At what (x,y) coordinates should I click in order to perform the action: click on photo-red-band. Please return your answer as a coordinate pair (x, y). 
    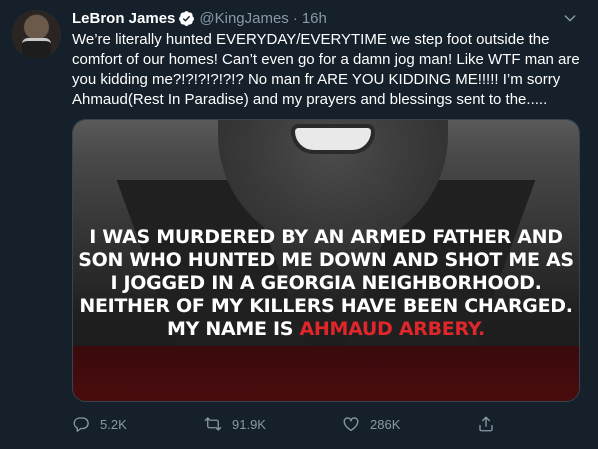
    Looking at the image, I should click on (326, 373).